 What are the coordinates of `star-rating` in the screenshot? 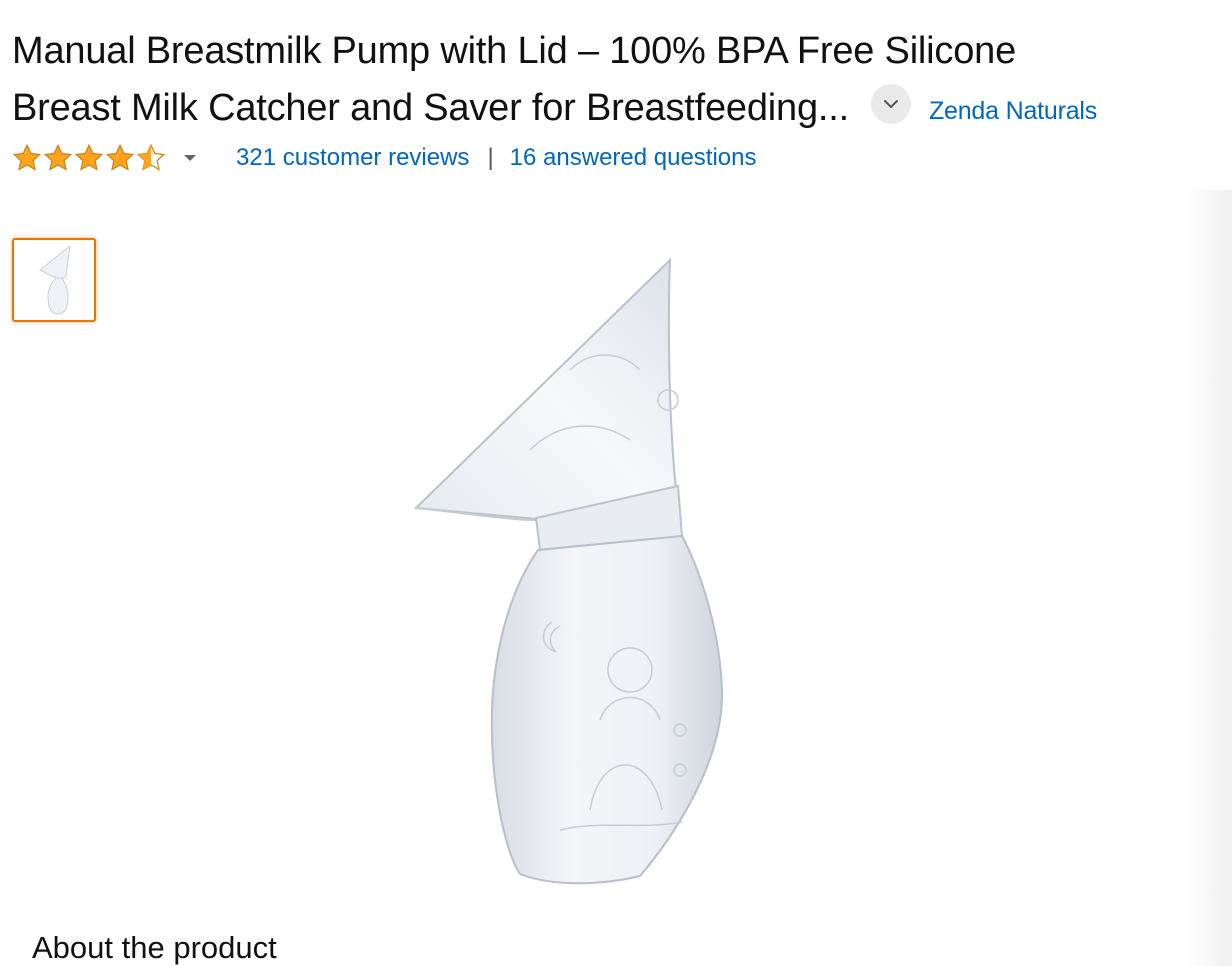 It's located at (105, 158).